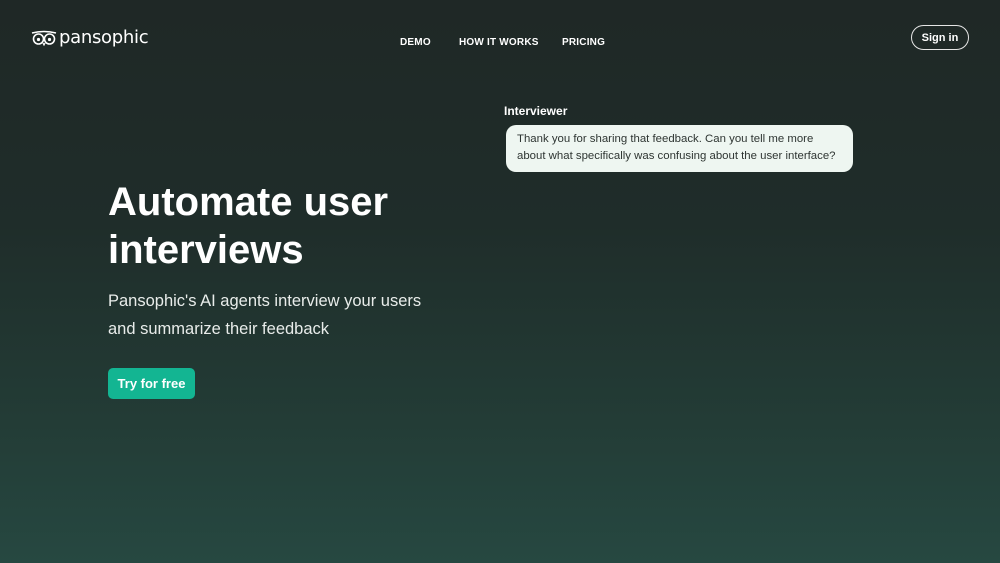  What do you see at coordinates (536, 111) in the screenshot?
I see `chat-speaker-label: Interviewer` at bounding box center [536, 111].